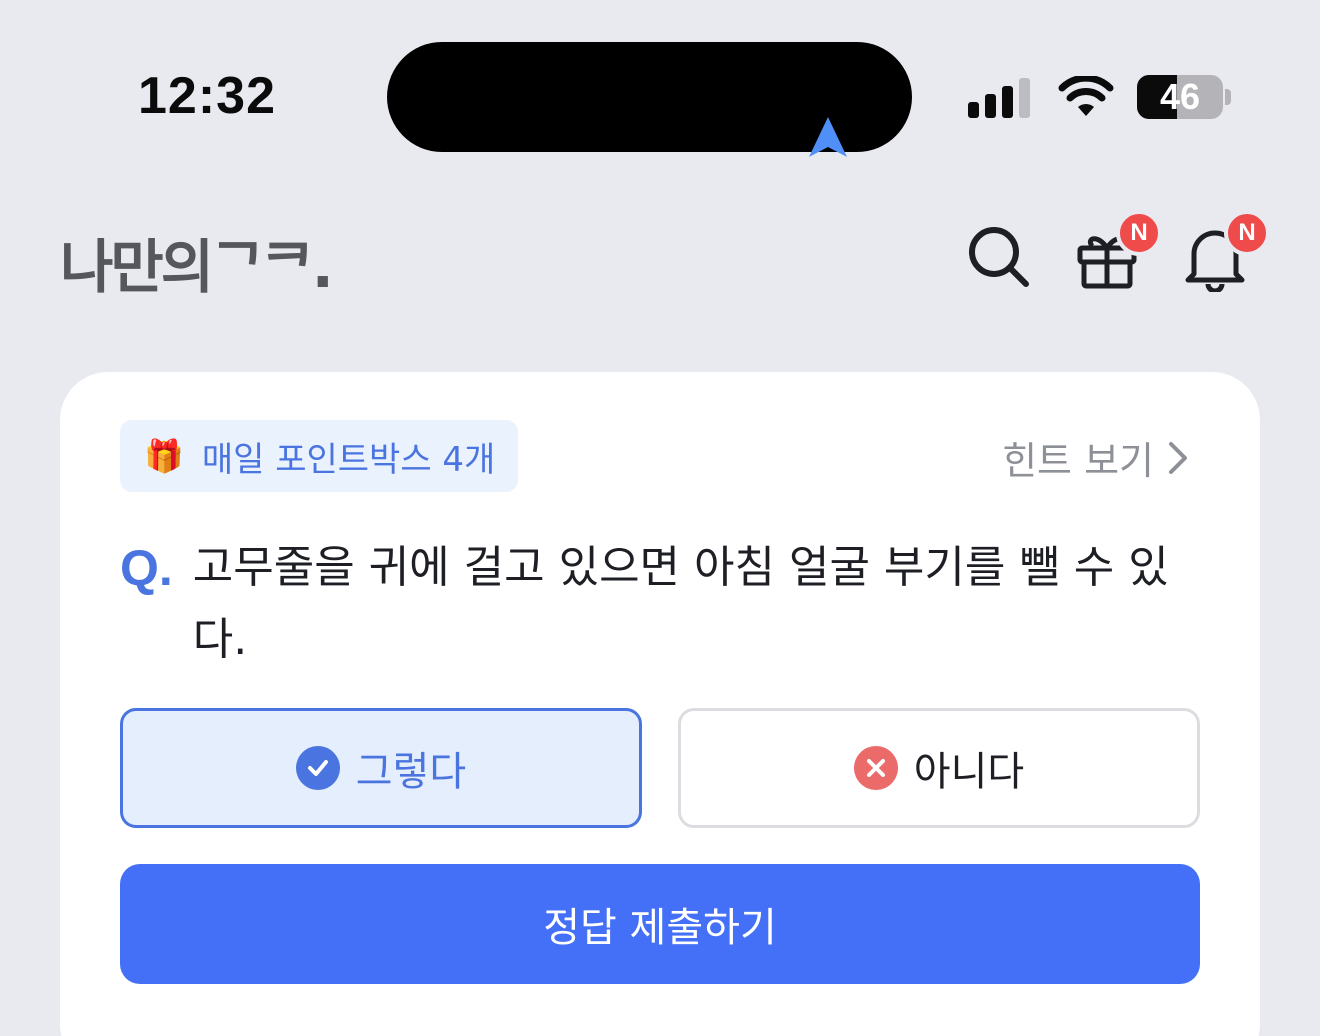  I want to click on search-icon, so click(999, 257).